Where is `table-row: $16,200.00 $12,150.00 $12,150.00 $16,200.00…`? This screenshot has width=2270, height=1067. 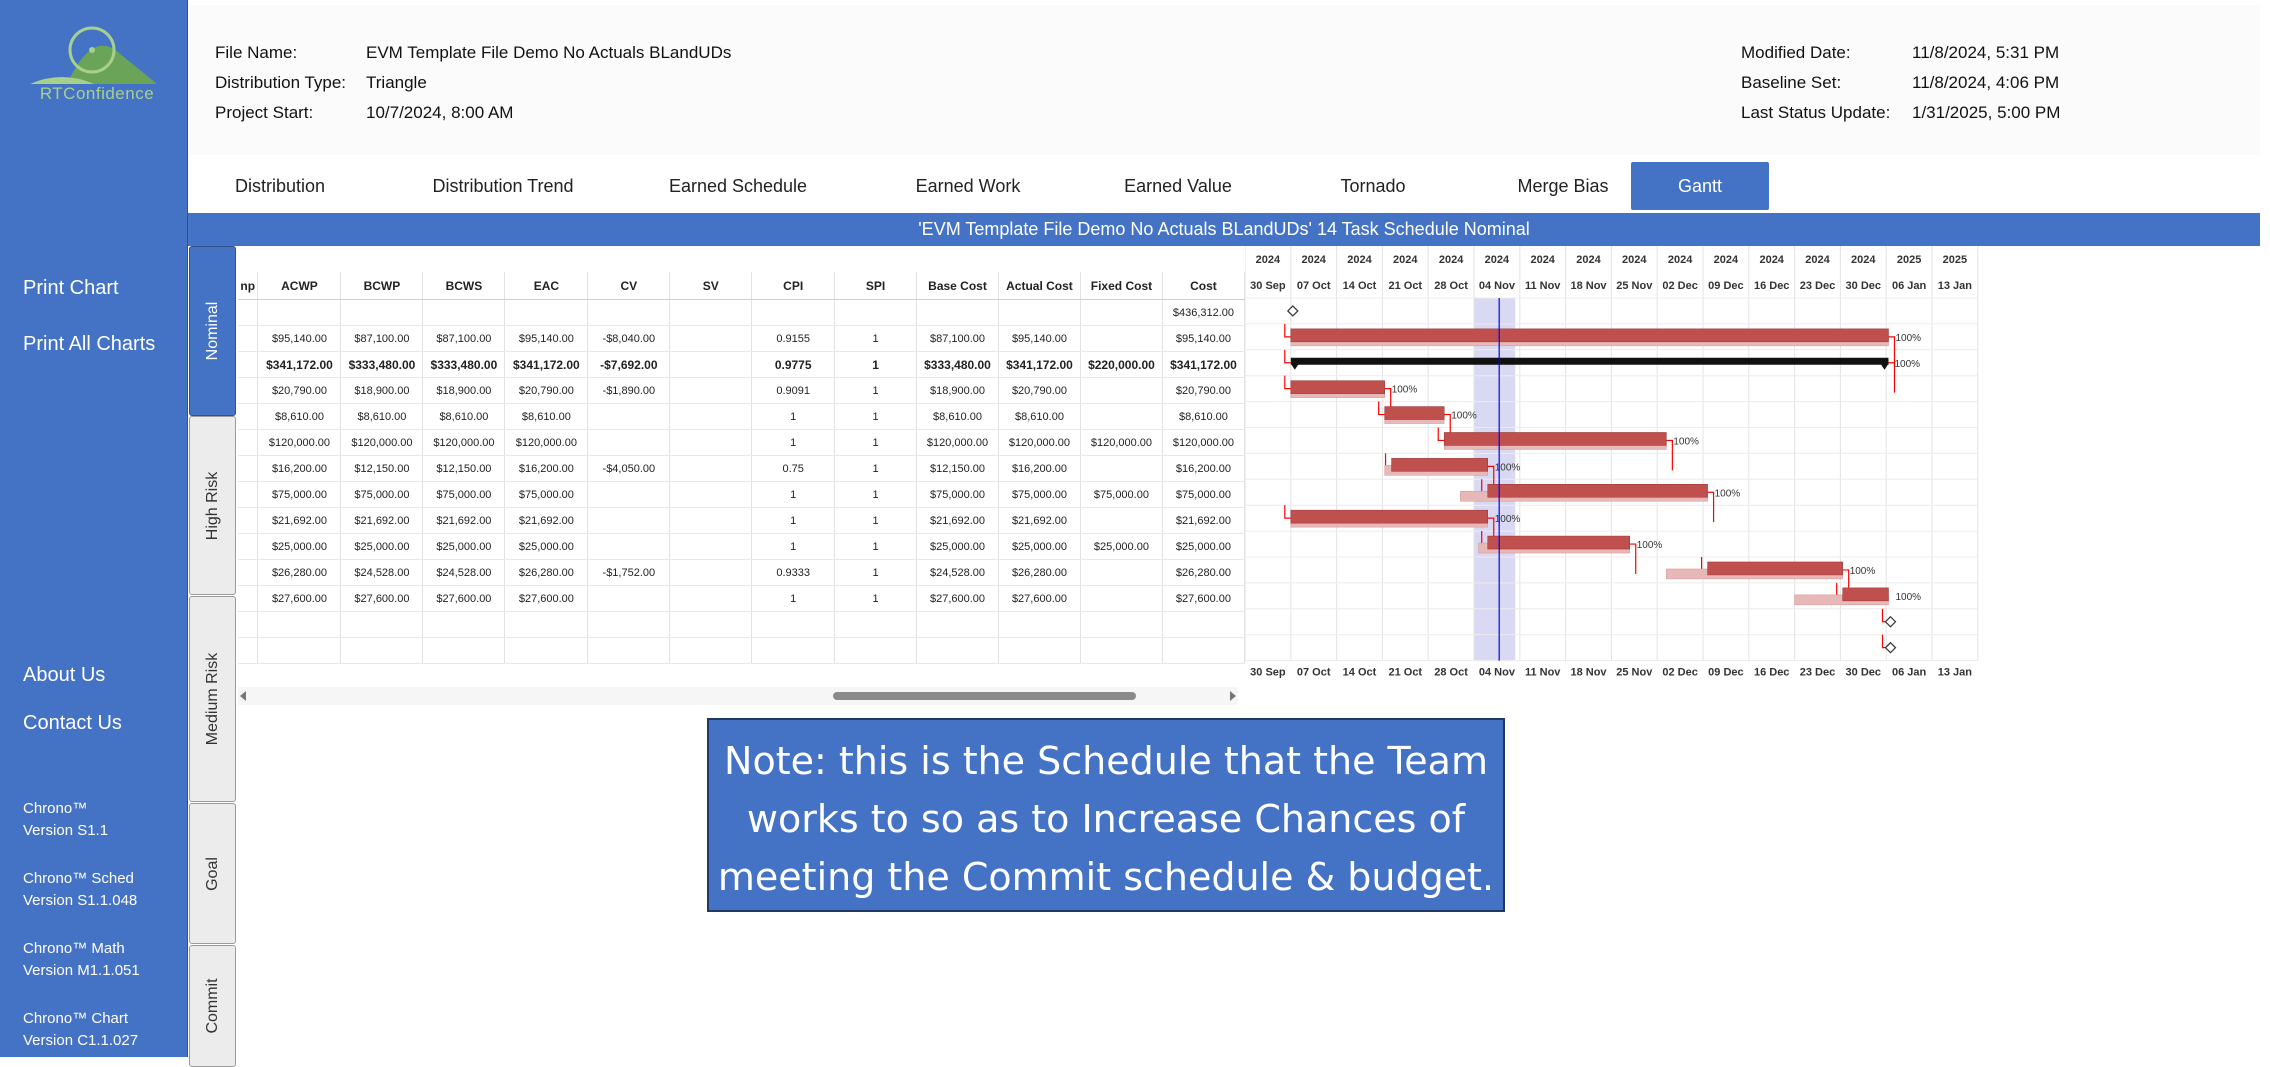
table-row: $16,200.00 $12,150.00 $12,150.00 $16,200.00… is located at coordinates (742, 468).